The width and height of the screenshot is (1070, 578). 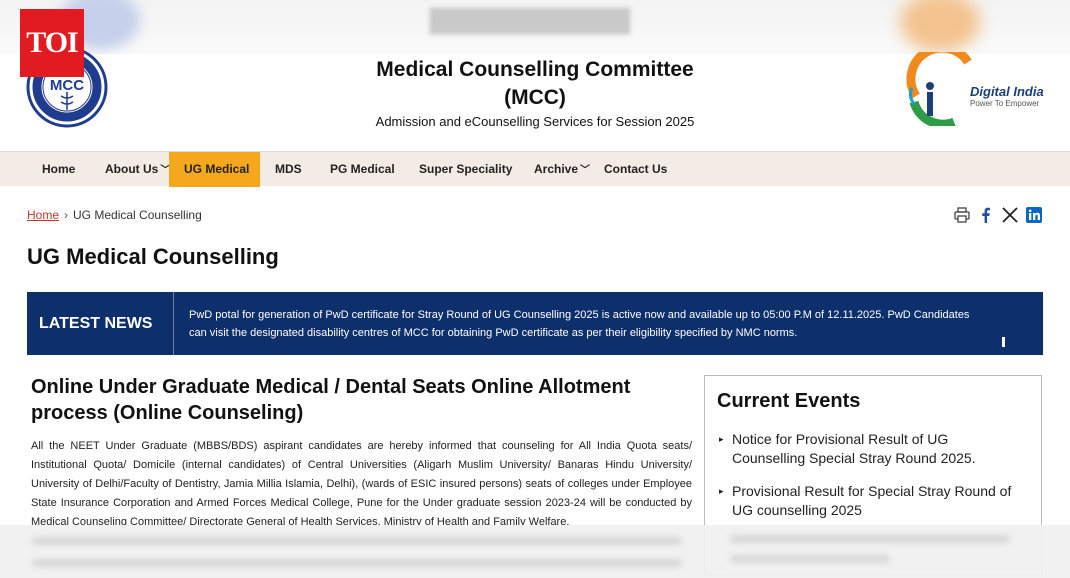 I want to click on nav-contact-us: Contact Us, so click(x=635, y=169).